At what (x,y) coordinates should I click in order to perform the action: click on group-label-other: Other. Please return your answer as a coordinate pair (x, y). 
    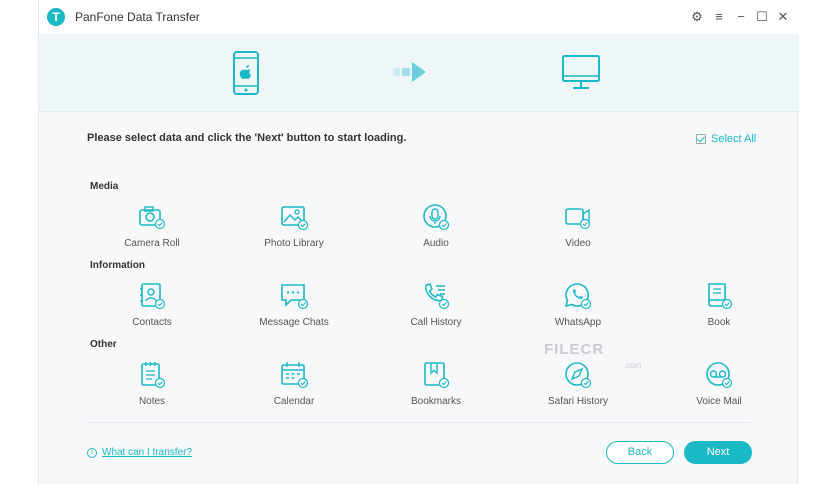
    Looking at the image, I should click on (103, 344).